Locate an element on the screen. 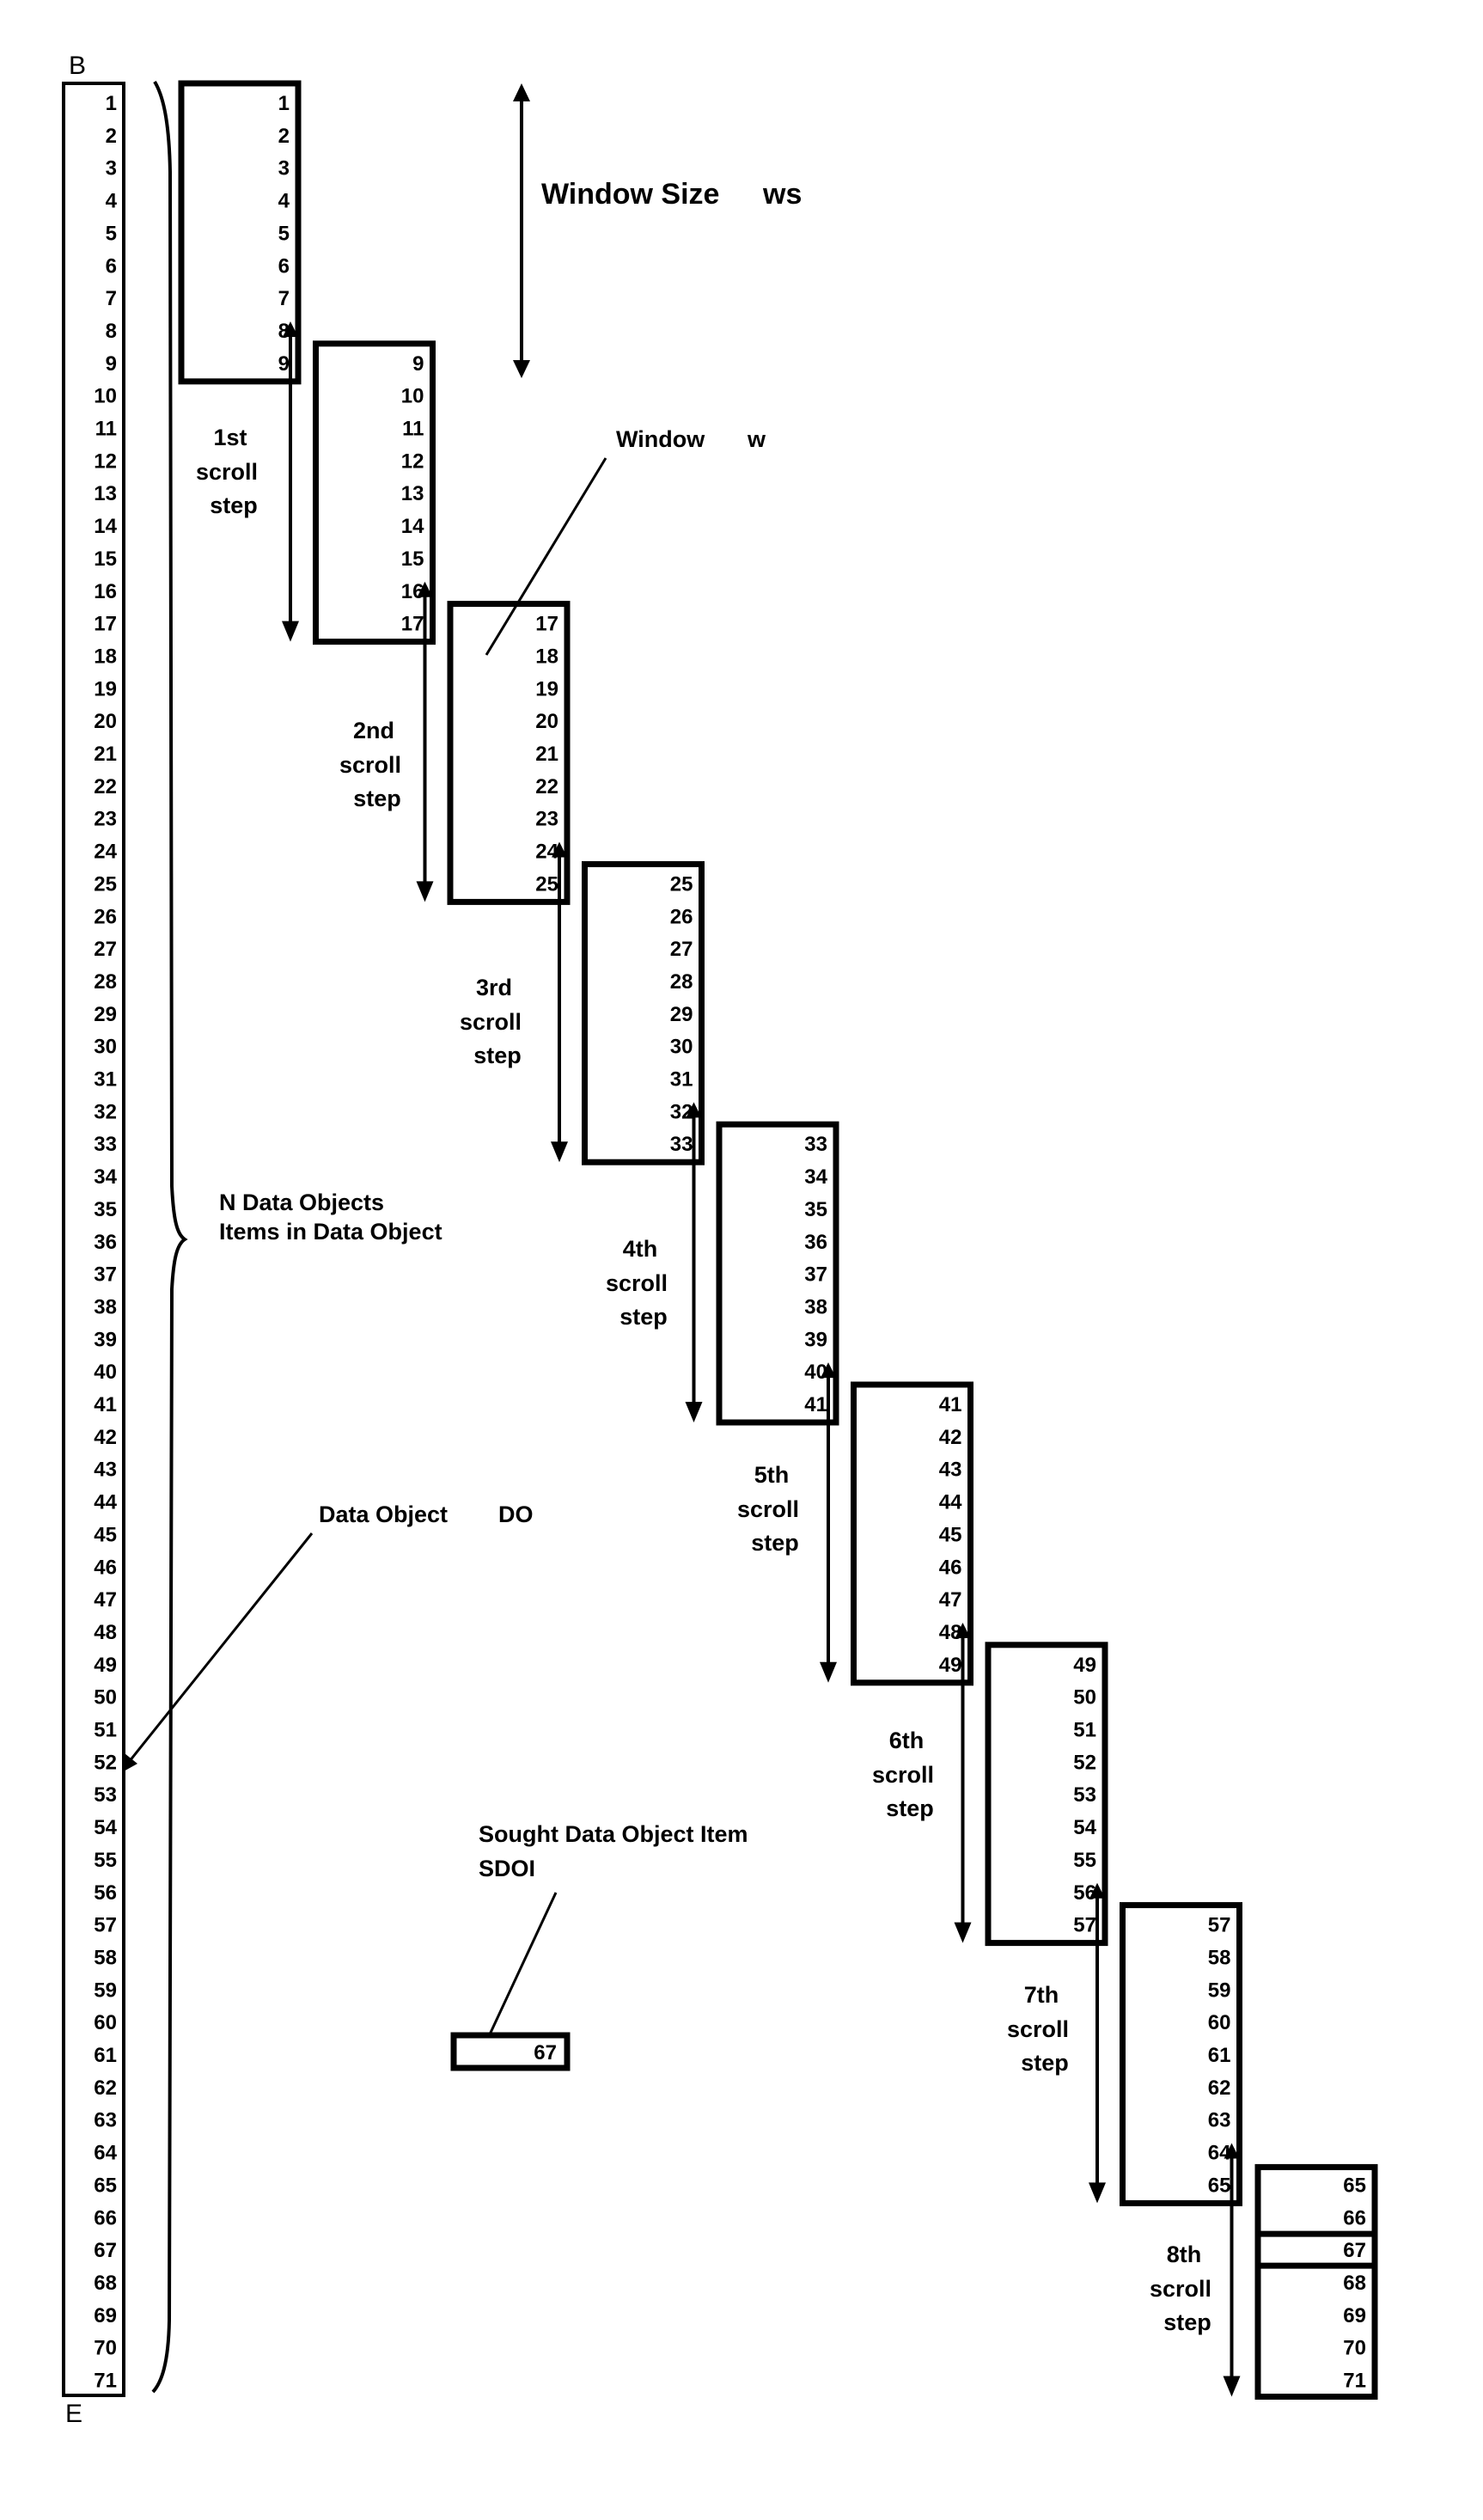 The width and height of the screenshot is (1483, 2520). window-item: 44 is located at coordinates (950, 1503).